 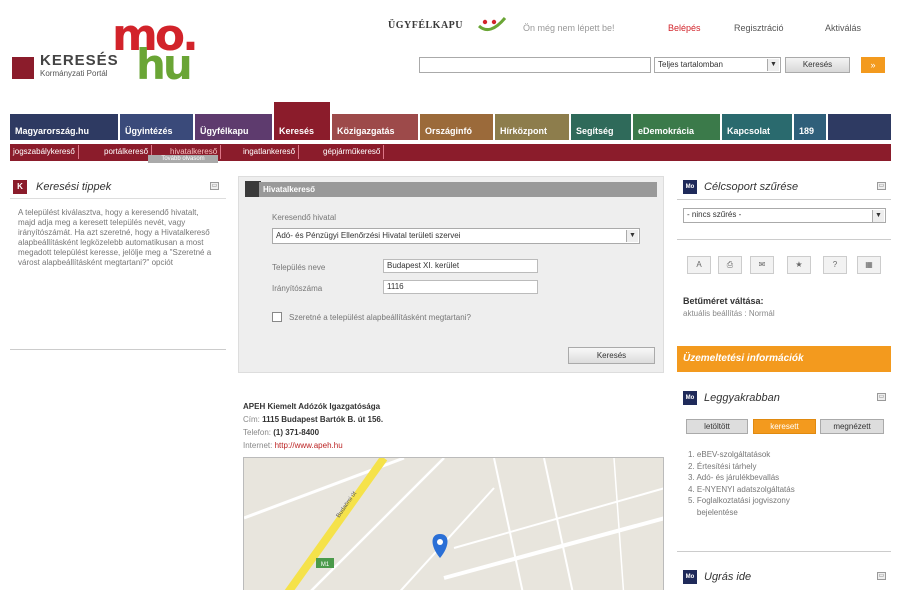 I want to click on map-canvas: M1 Budaörsi út, so click(x=453, y=524).